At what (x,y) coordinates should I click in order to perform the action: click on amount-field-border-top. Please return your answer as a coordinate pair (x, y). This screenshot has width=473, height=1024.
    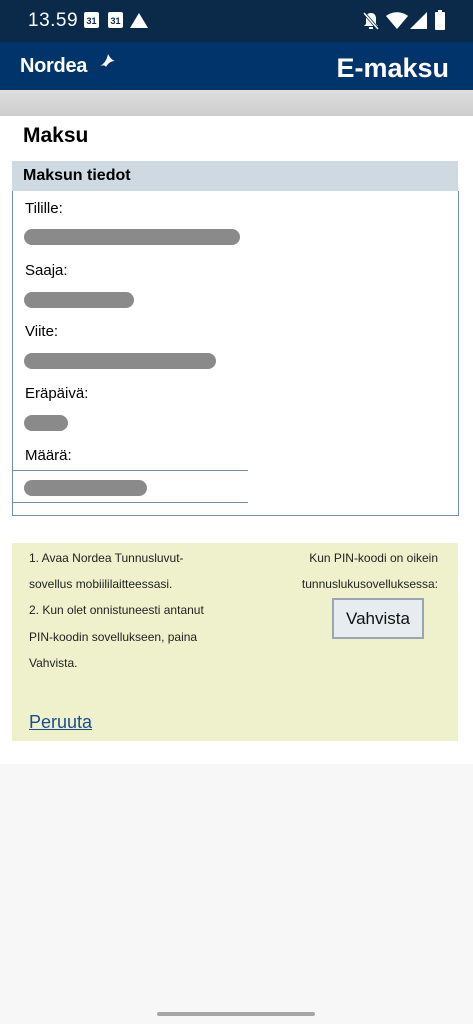
    Looking at the image, I should click on (130, 470).